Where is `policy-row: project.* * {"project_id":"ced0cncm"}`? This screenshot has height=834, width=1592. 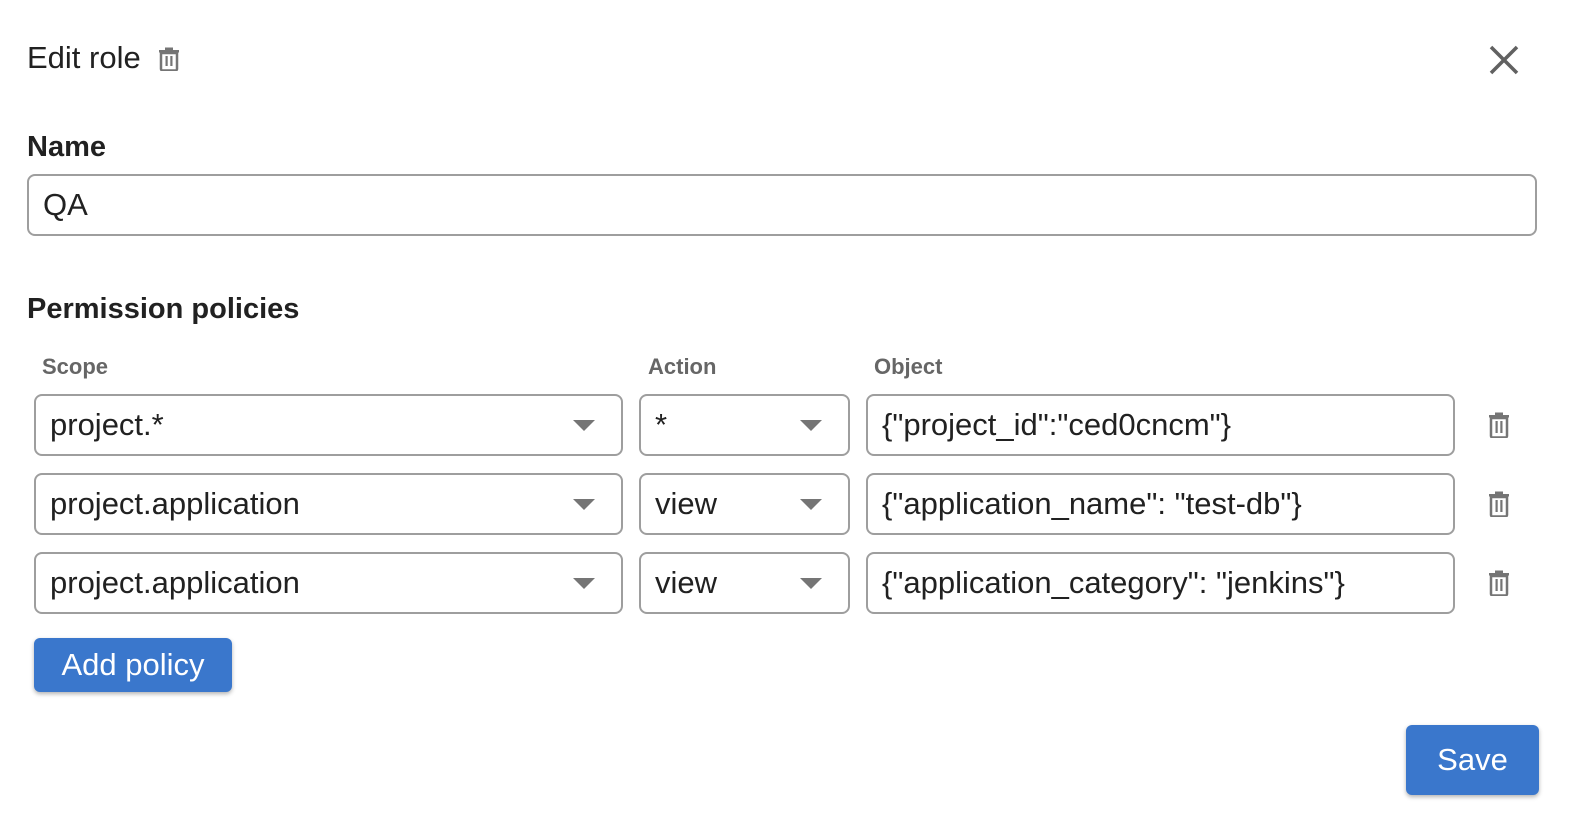
policy-row: project.* * {"project_id":"ced0cncm"} is located at coordinates (796, 425).